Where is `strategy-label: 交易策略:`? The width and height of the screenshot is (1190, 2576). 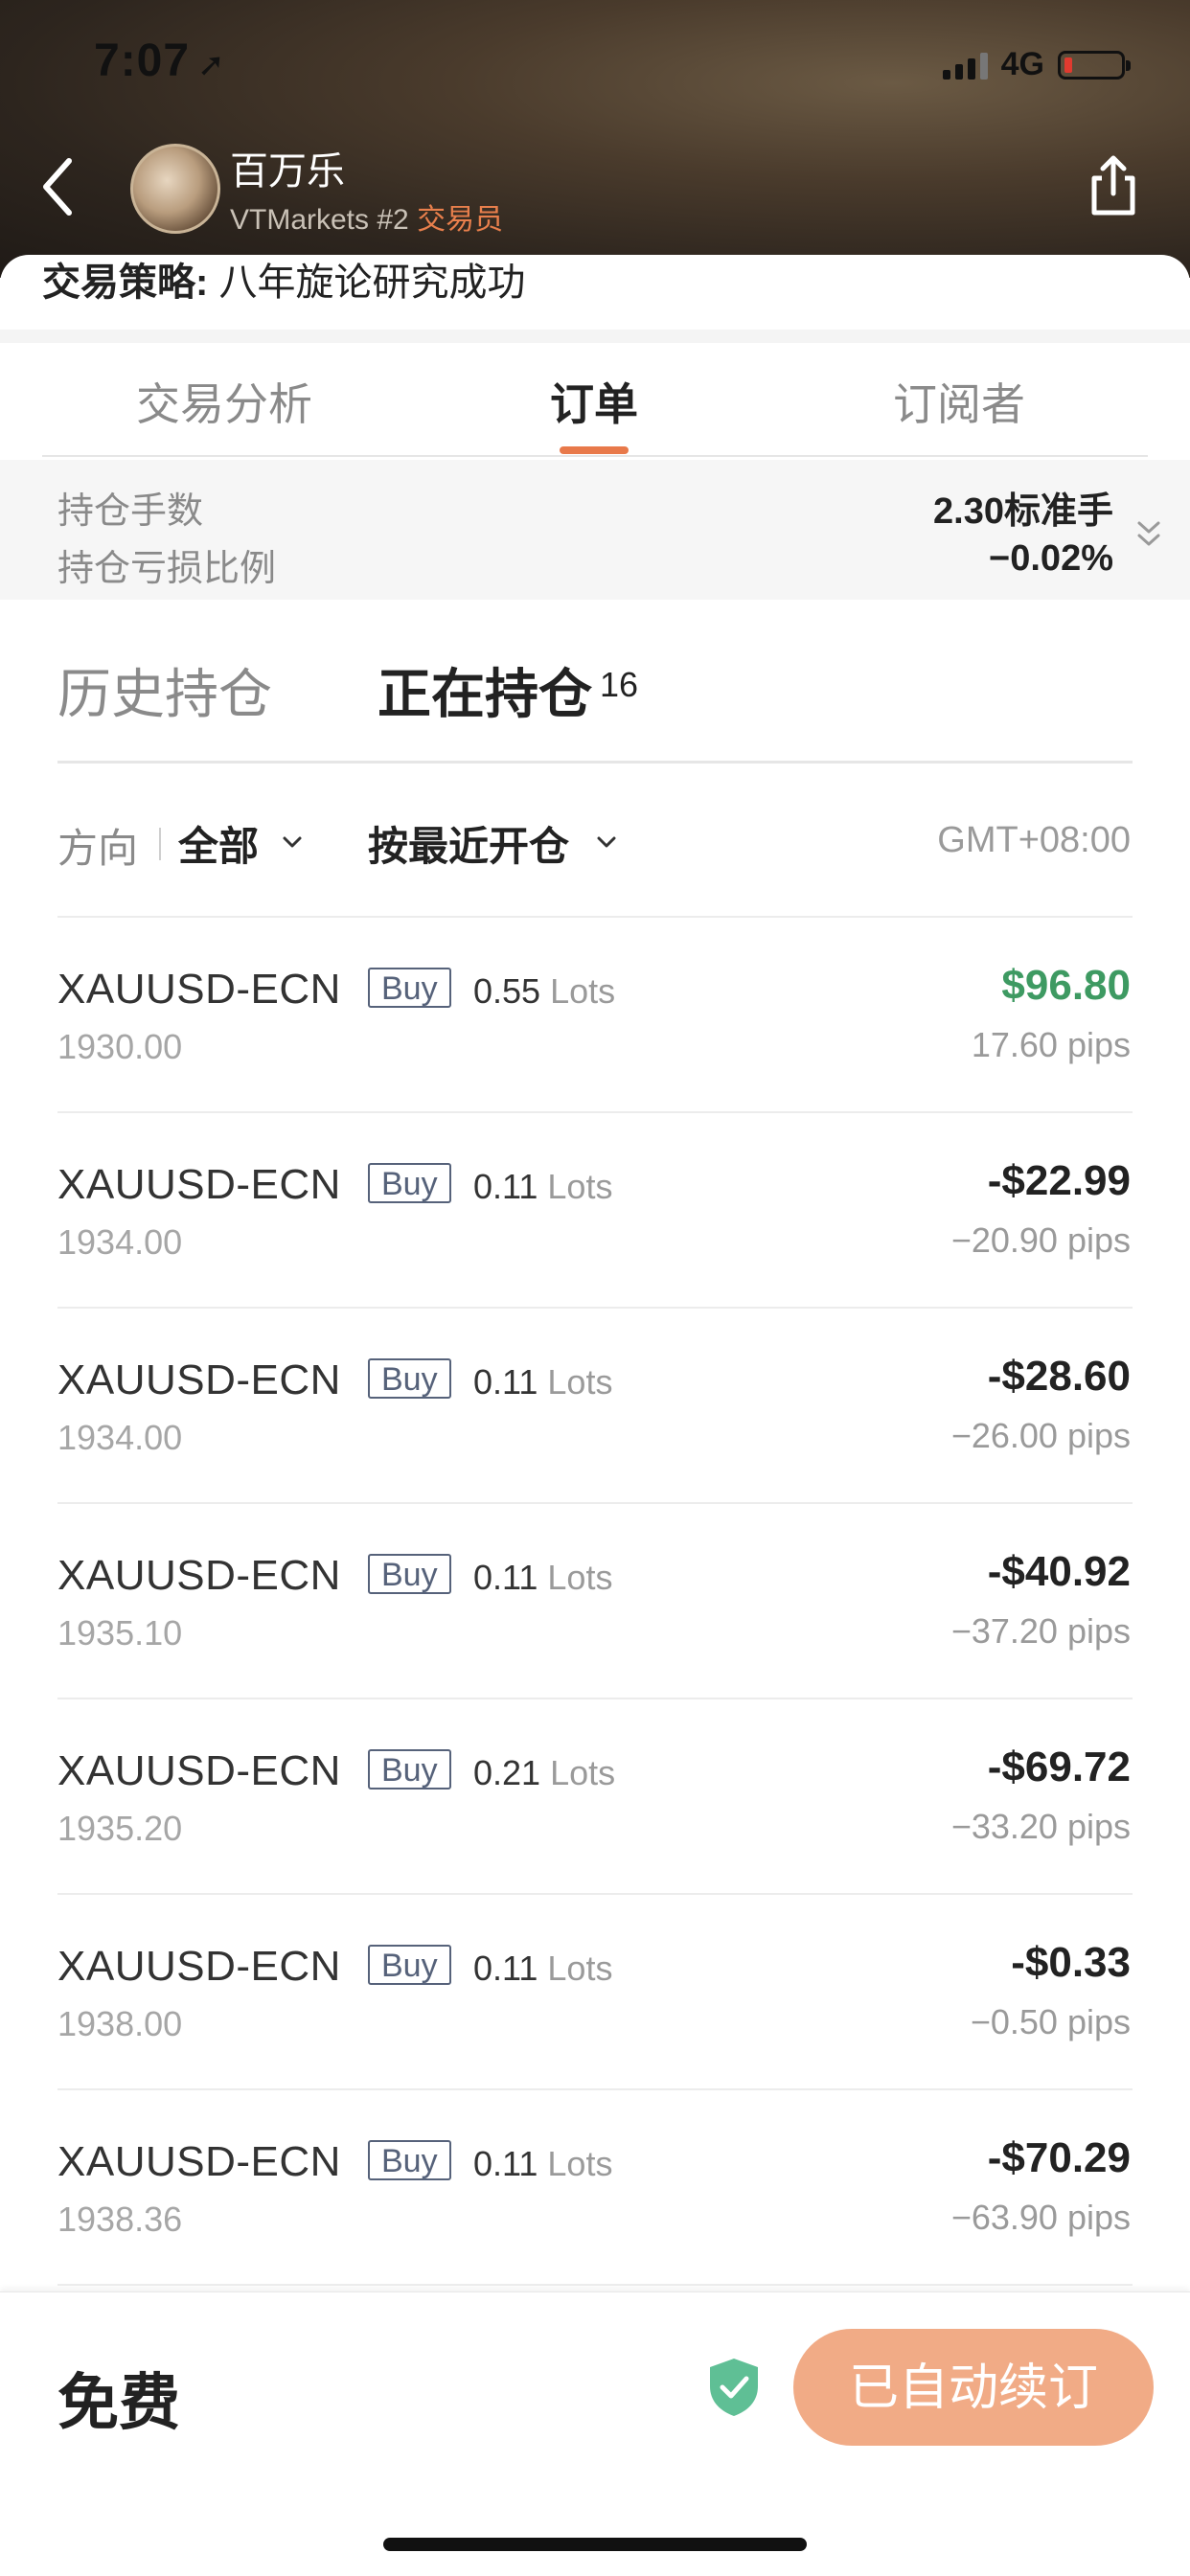
strategy-label: 交易策略: is located at coordinates (125, 283).